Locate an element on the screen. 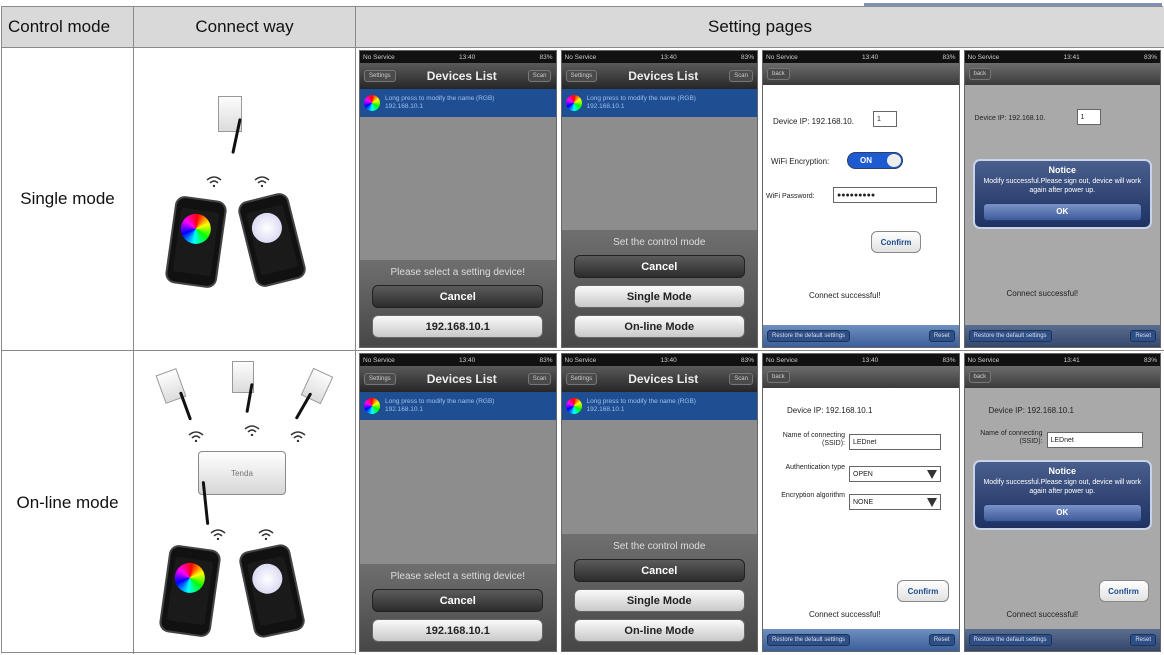 This screenshot has height=655, width=1164. dropdown-arrow-icon is located at coordinates (932, 474).